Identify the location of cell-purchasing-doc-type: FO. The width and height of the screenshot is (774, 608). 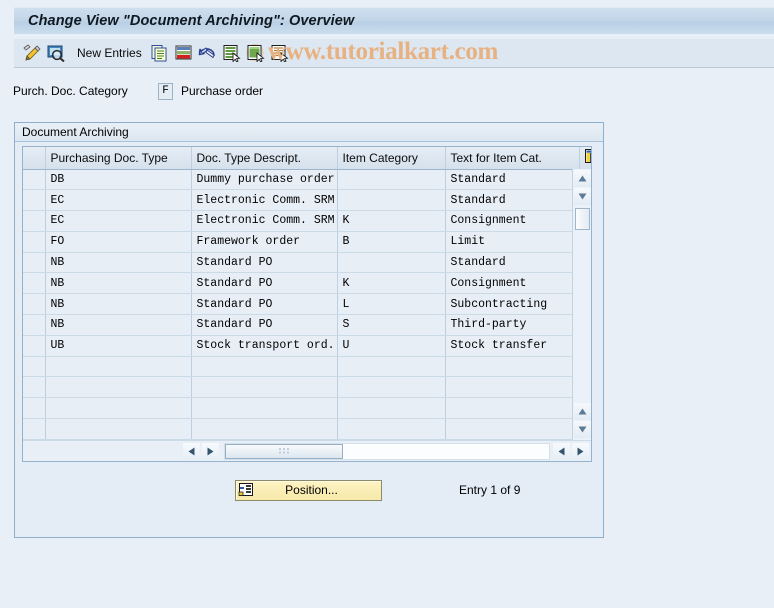
(118, 242).